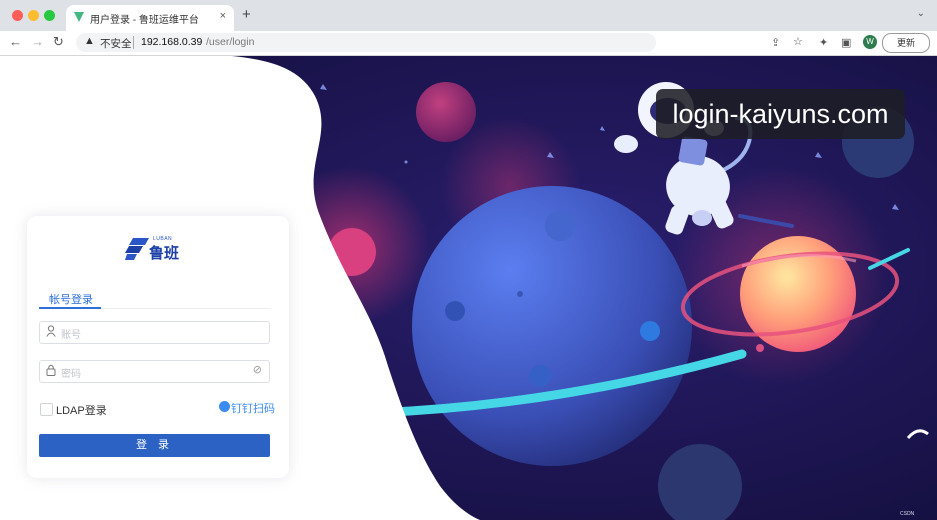 This screenshot has height=520, width=937. What do you see at coordinates (906, 43) in the screenshot?
I see `update-button: 更新` at bounding box center [906, 43].